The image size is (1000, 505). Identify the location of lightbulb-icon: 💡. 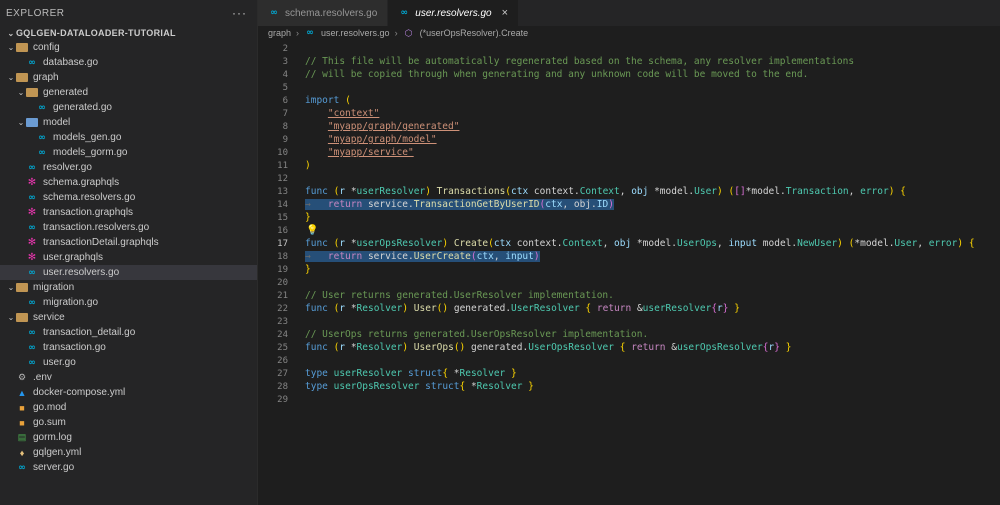
(312, 230).